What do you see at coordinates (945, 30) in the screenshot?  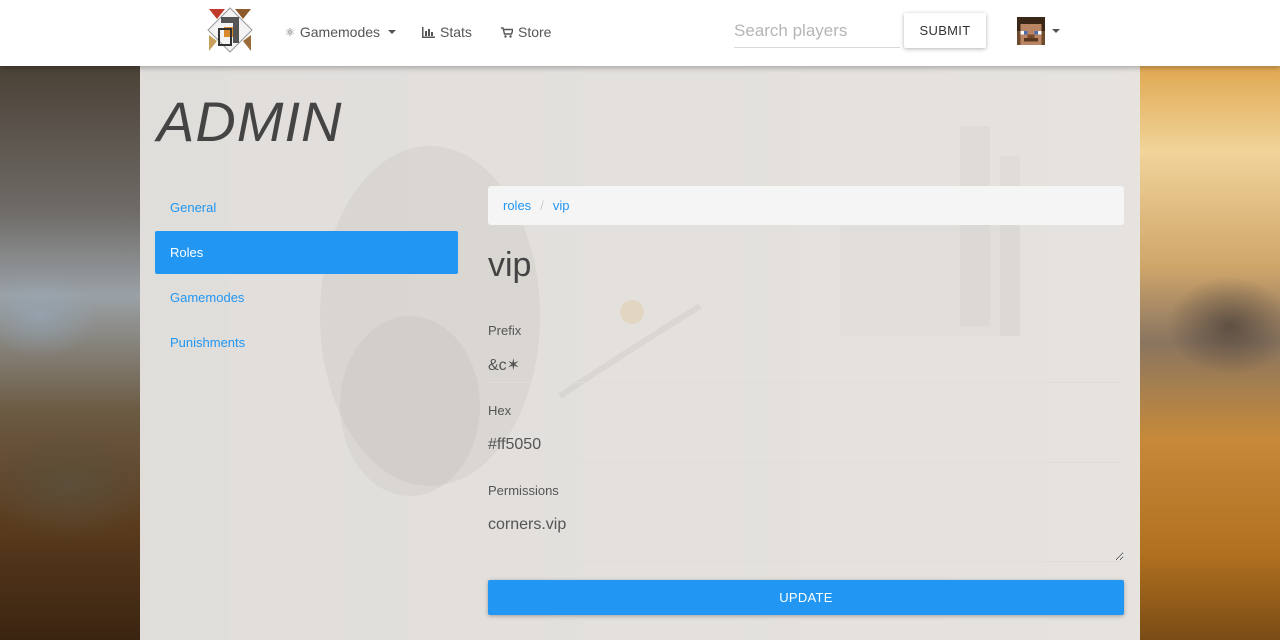 I see `submit-button: SUBMIT` at bounding box center [945, 30].